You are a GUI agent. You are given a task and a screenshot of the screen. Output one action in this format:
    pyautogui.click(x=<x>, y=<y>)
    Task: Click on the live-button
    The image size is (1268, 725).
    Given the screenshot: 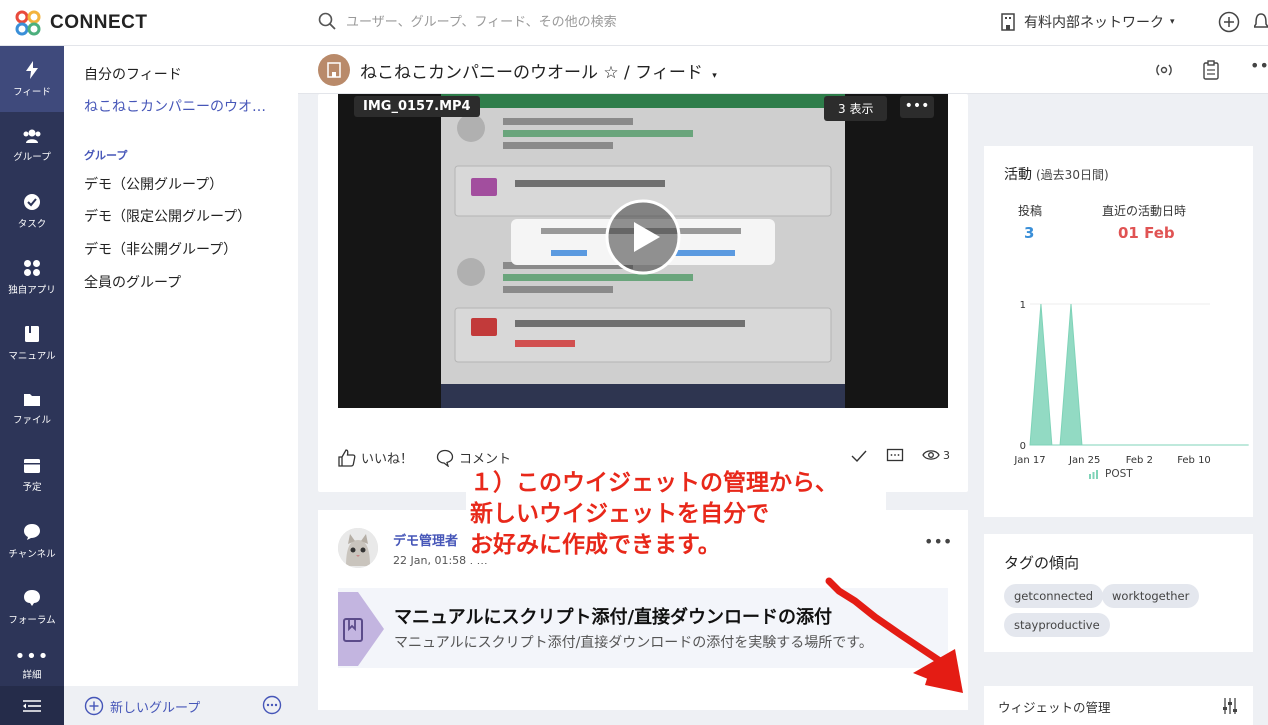 What is the action you would take?
    pyautogui.click(x=1164, y=72)
    